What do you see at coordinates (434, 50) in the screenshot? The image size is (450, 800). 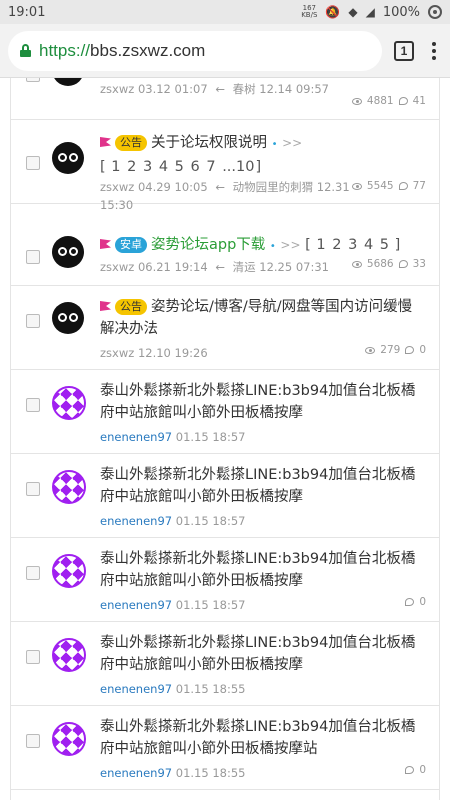 I see `overflow-menu-icon` at bounding box center [434, 50].